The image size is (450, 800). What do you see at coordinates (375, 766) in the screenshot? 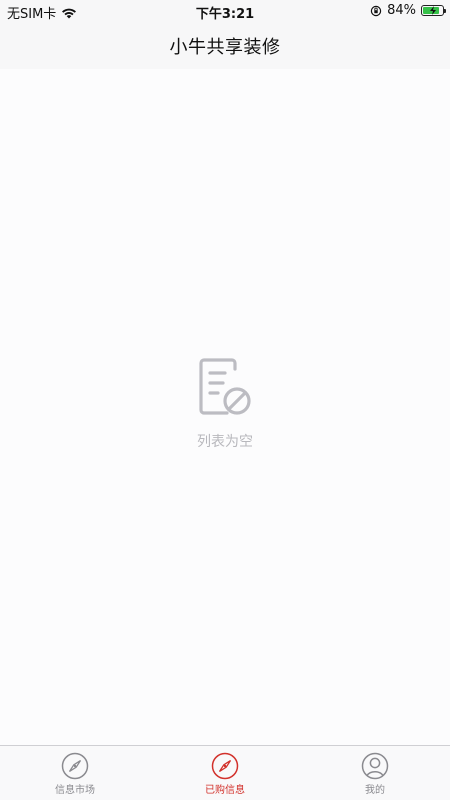
I see `user-icon` at bounding box center [375, 766].